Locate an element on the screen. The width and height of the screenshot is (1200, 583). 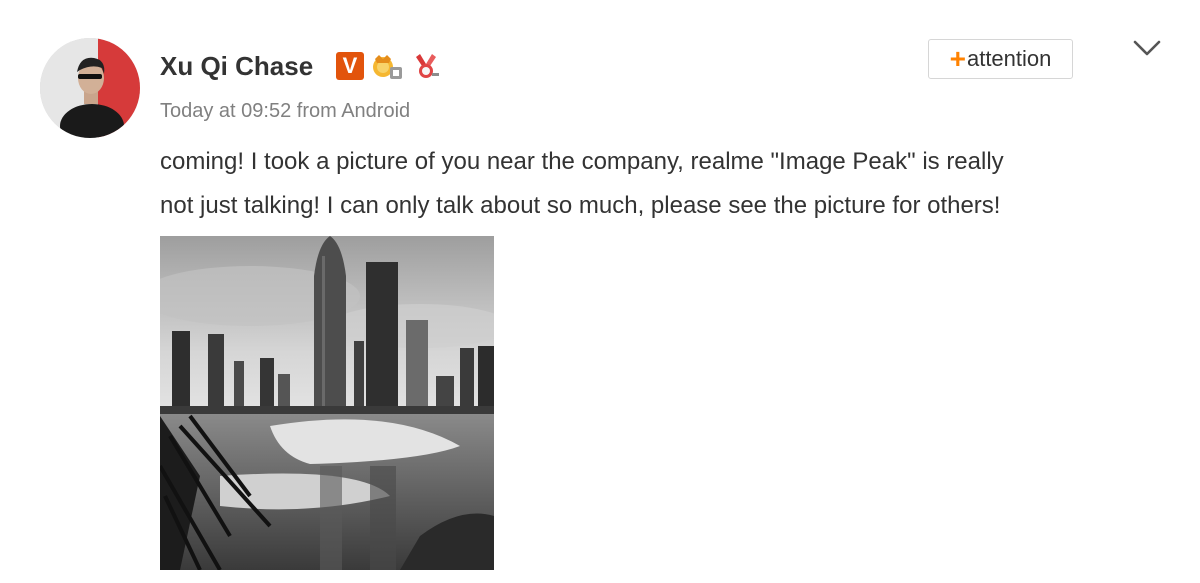
author-badges: V is located at coordinates (390, 66).